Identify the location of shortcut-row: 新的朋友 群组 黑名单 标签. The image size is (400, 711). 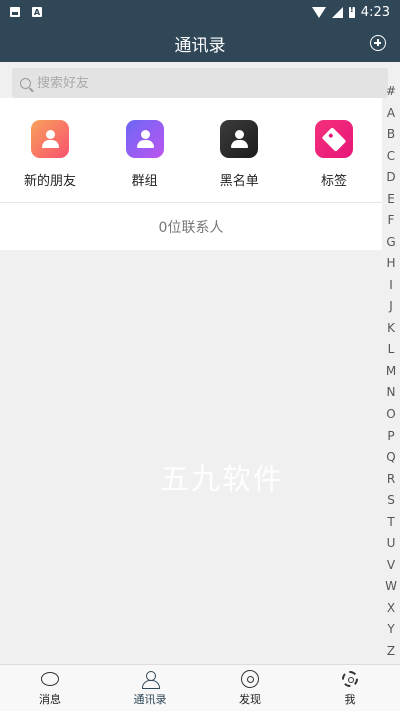
(191, 150).